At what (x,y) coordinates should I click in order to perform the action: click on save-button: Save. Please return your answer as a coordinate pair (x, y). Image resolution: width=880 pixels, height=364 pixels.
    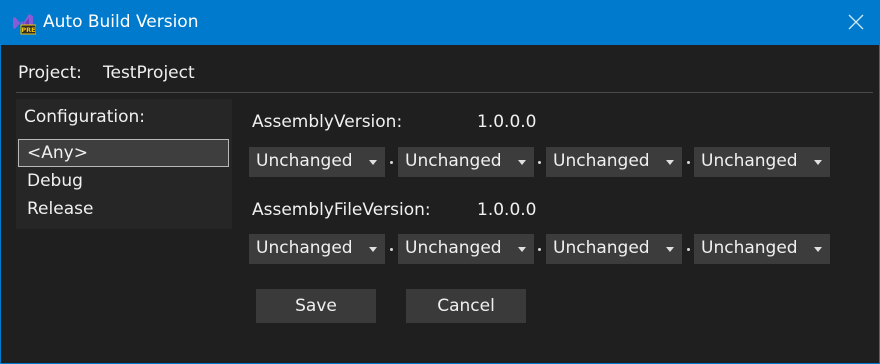
    Looking at the image, I should click on (316, 306).